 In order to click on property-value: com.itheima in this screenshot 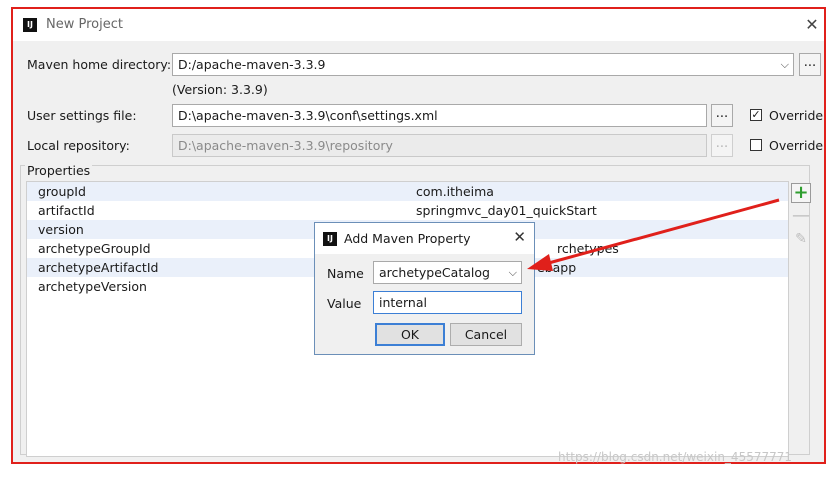, I will do `click(455, 191)`.